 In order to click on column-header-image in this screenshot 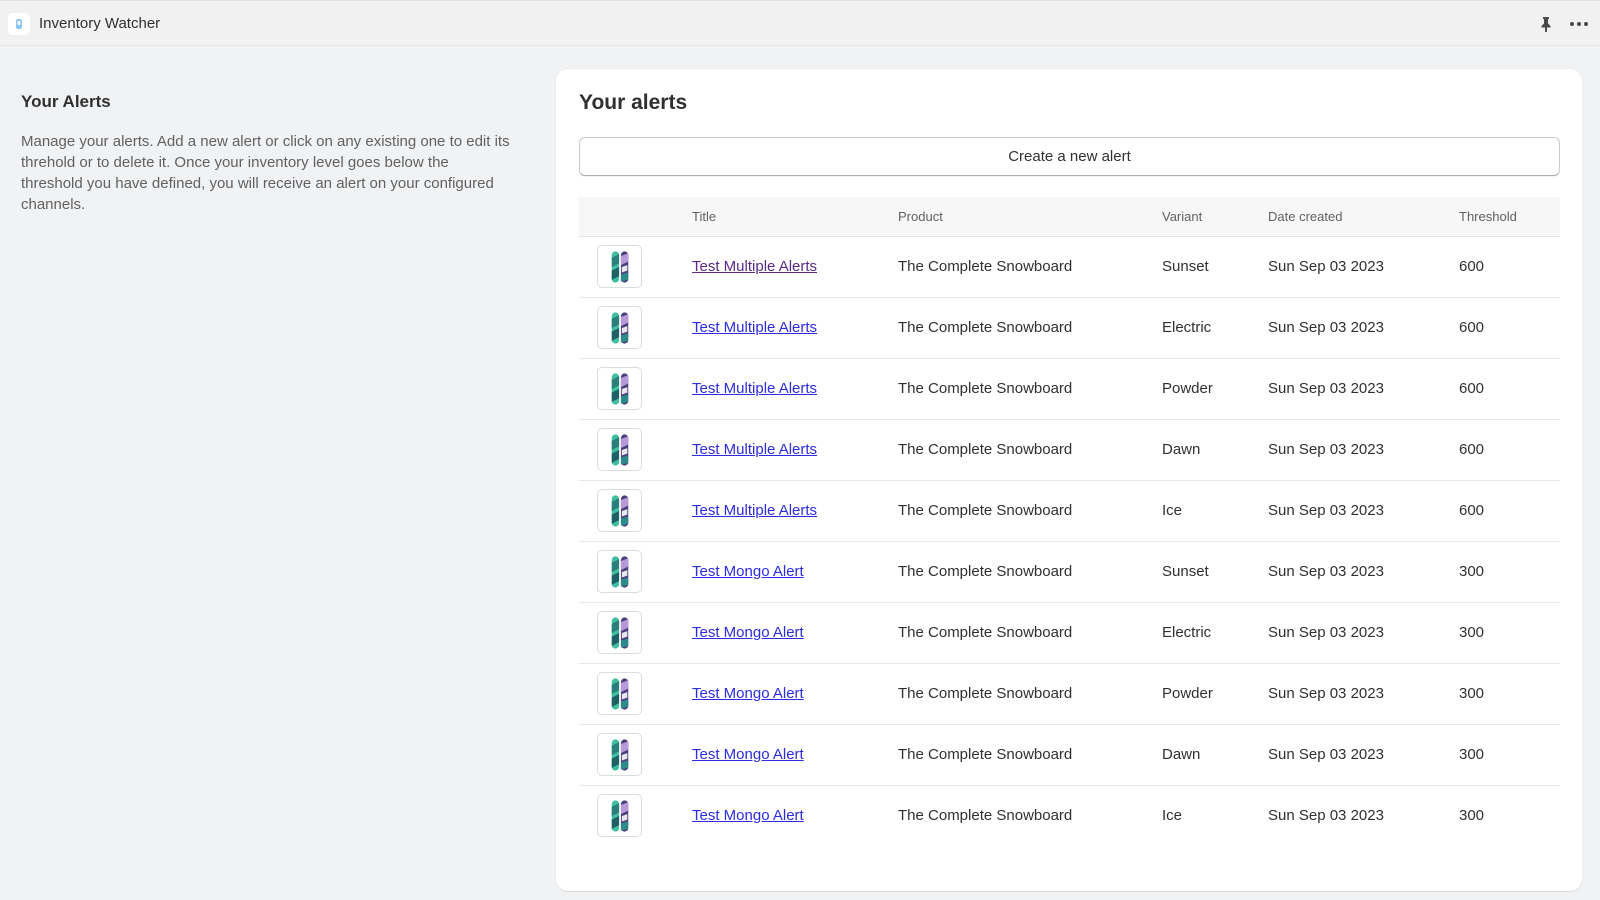, I will do `click(635, 217)`.